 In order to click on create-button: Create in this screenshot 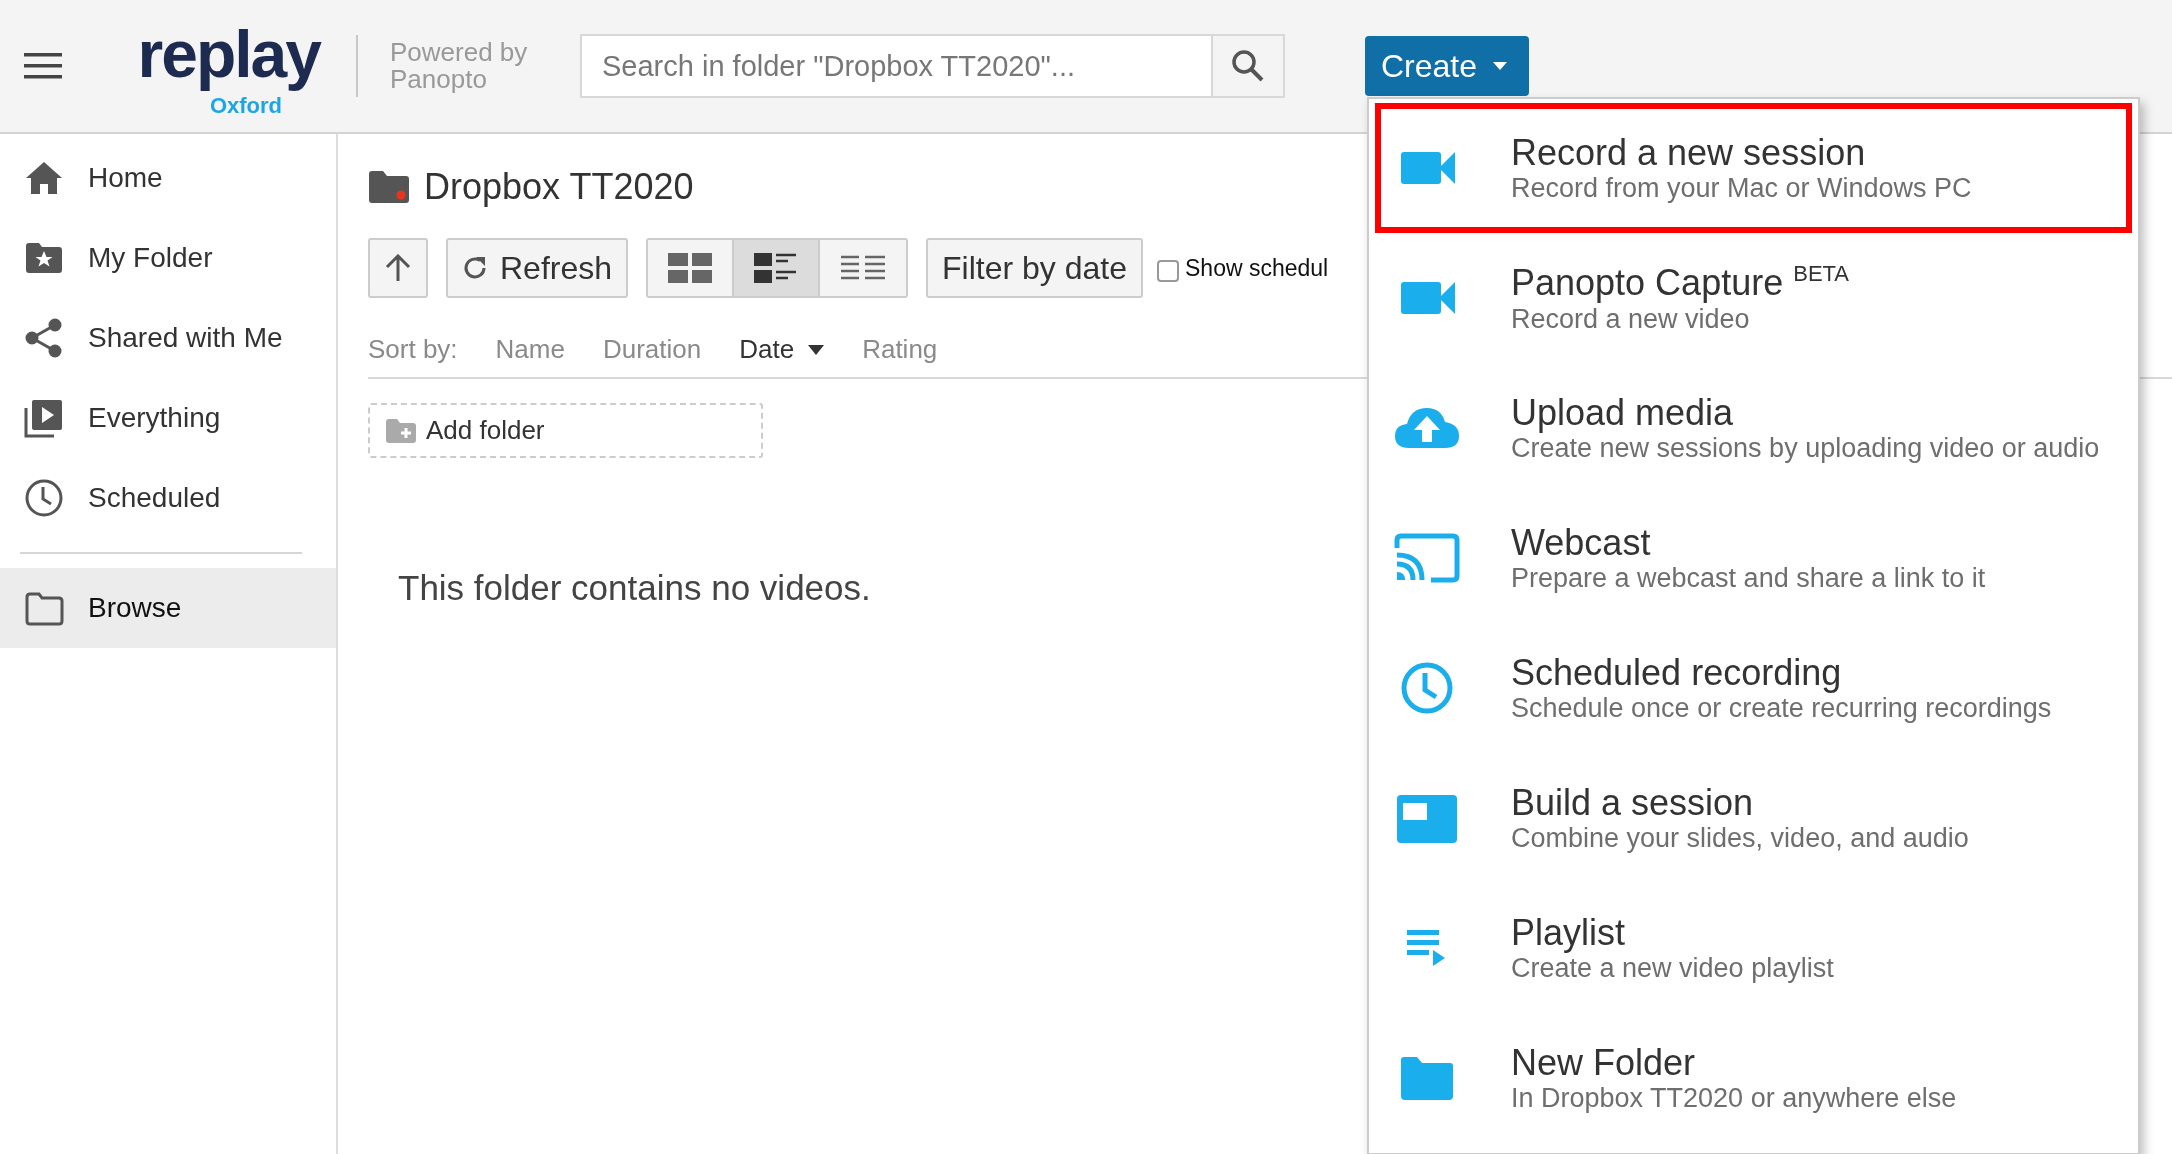, I will do `click(1447, 66)`.